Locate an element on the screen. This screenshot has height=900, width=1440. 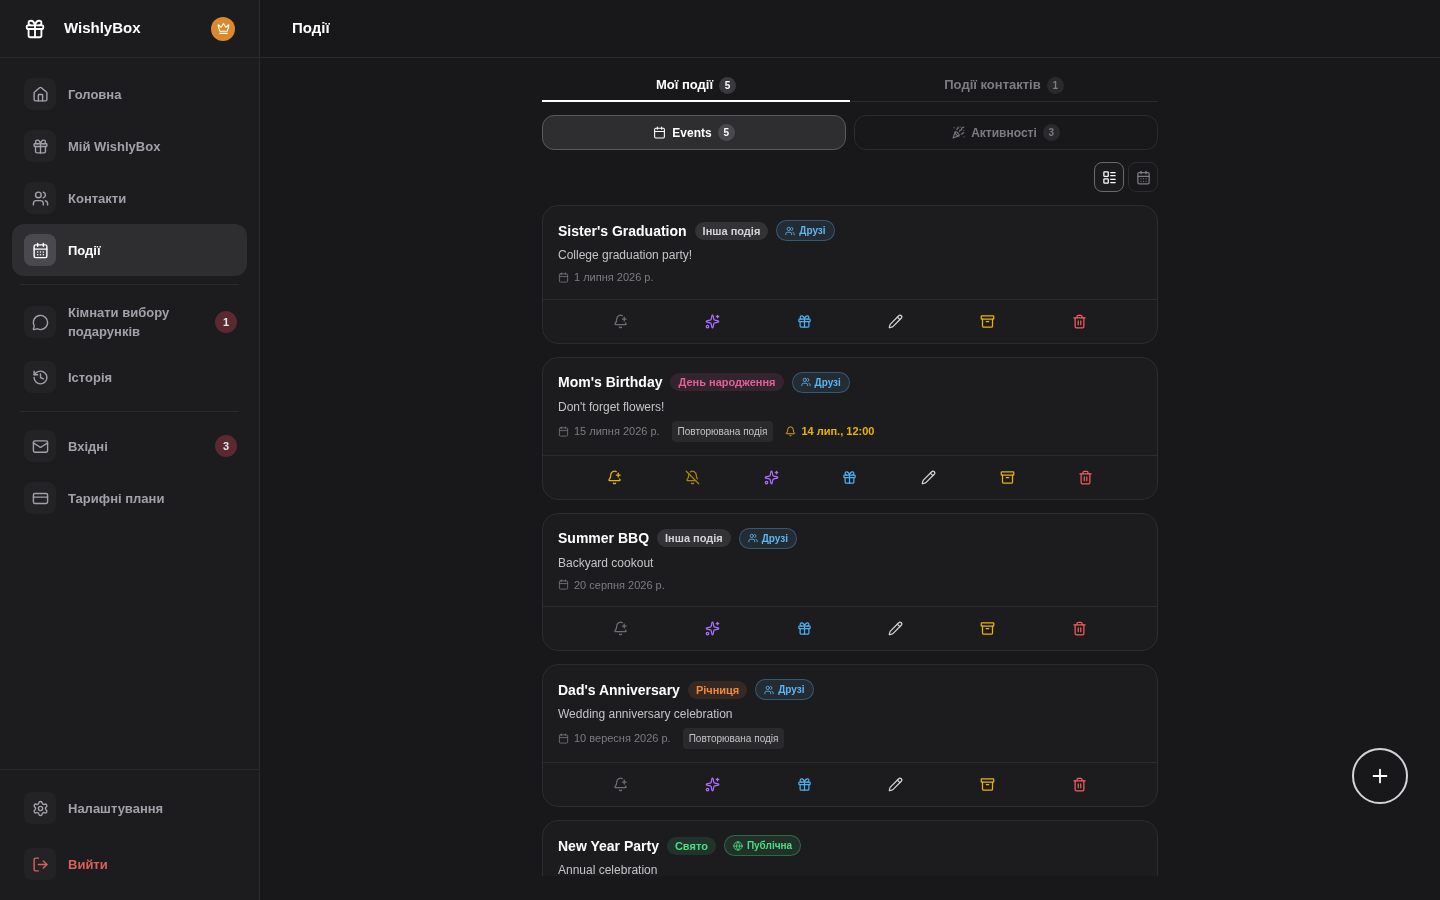
event-date: 20 серпня 2026 р. is located at coordinates (619, 585).